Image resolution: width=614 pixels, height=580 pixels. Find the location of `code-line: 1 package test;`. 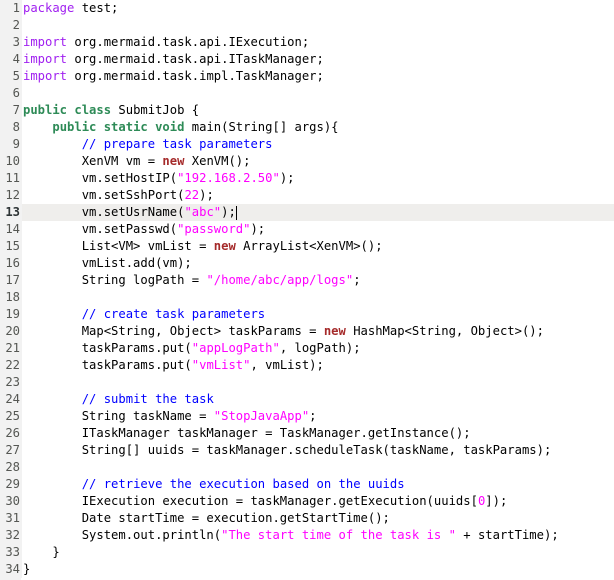

code-line: 1 package test; is located at coordinates (307, 8).